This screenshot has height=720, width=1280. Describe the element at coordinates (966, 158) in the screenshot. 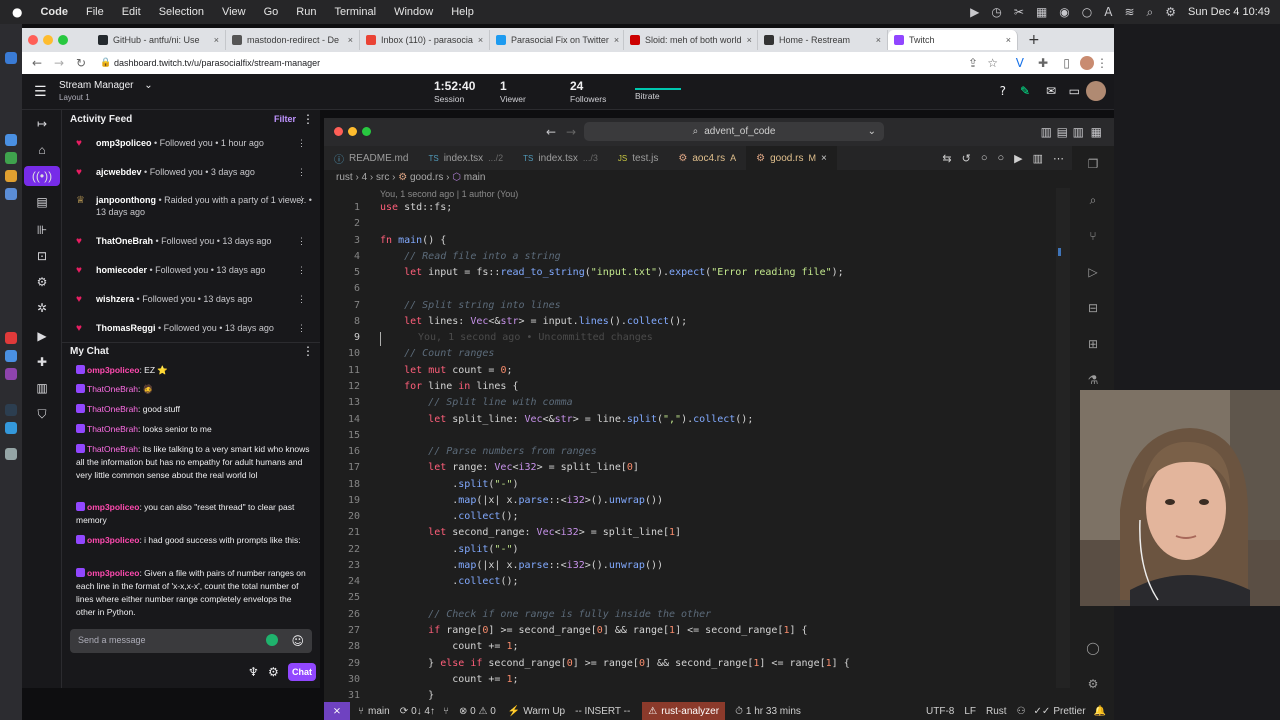

I see `revert-icon: ↺` at that location.